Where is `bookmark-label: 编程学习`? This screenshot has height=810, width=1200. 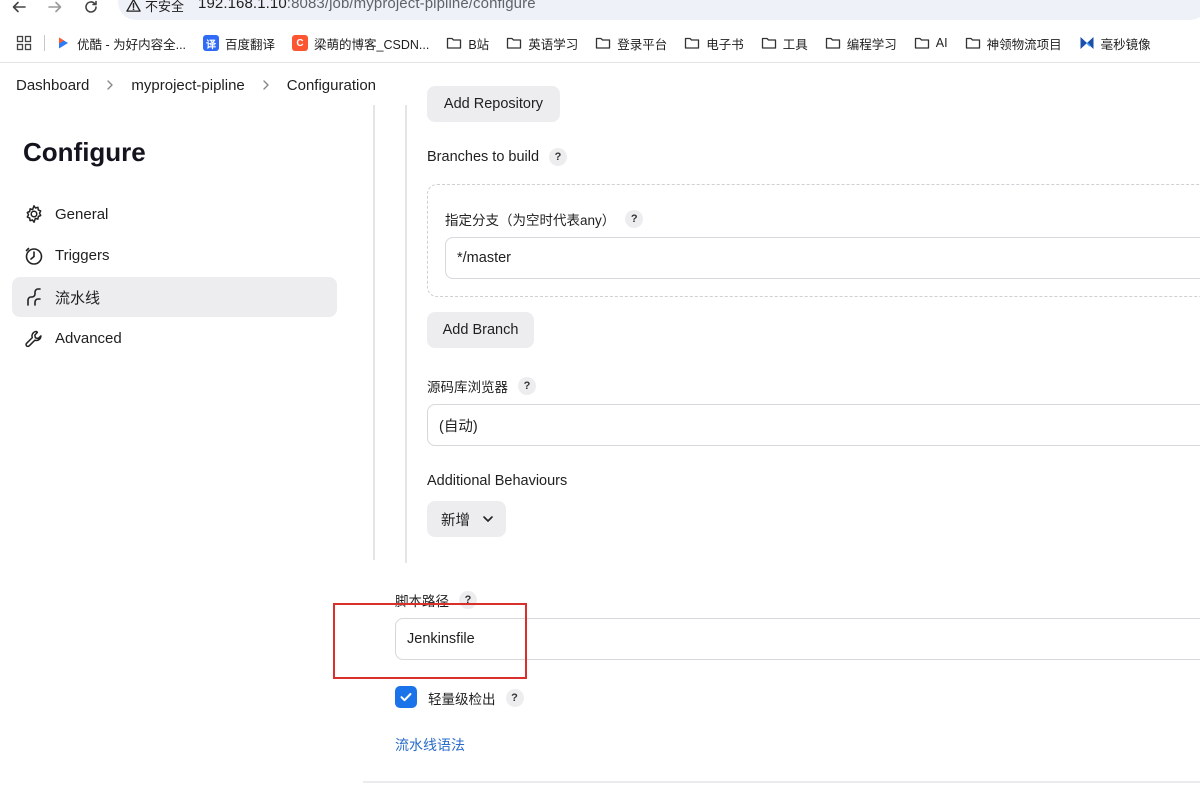
bookmark-label: 编程学习 is located at coordinates (871, 44).